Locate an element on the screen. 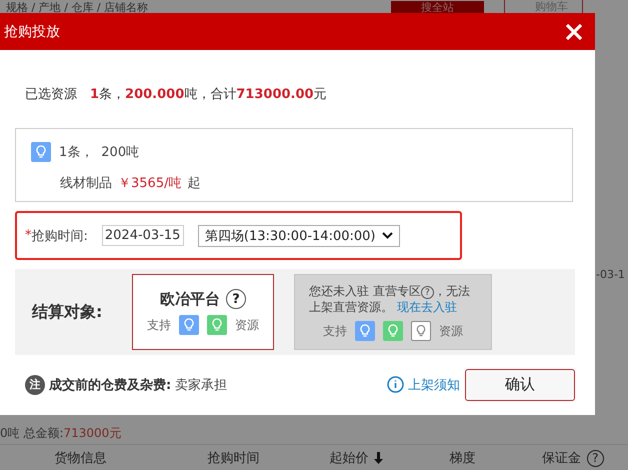  selection-summary: 已选资源 1条，200.000吨，合计713000.00元 is located at coordinates (176, 95).